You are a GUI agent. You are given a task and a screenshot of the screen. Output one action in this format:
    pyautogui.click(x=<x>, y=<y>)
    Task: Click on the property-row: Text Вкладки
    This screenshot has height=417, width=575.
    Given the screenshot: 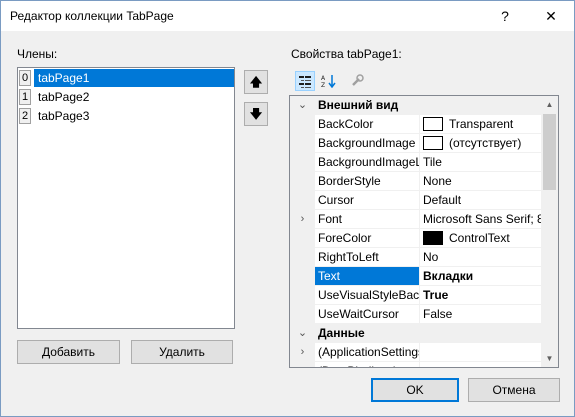 What is the action you would take?
    pyautogui.click(x=416, y=276)
    